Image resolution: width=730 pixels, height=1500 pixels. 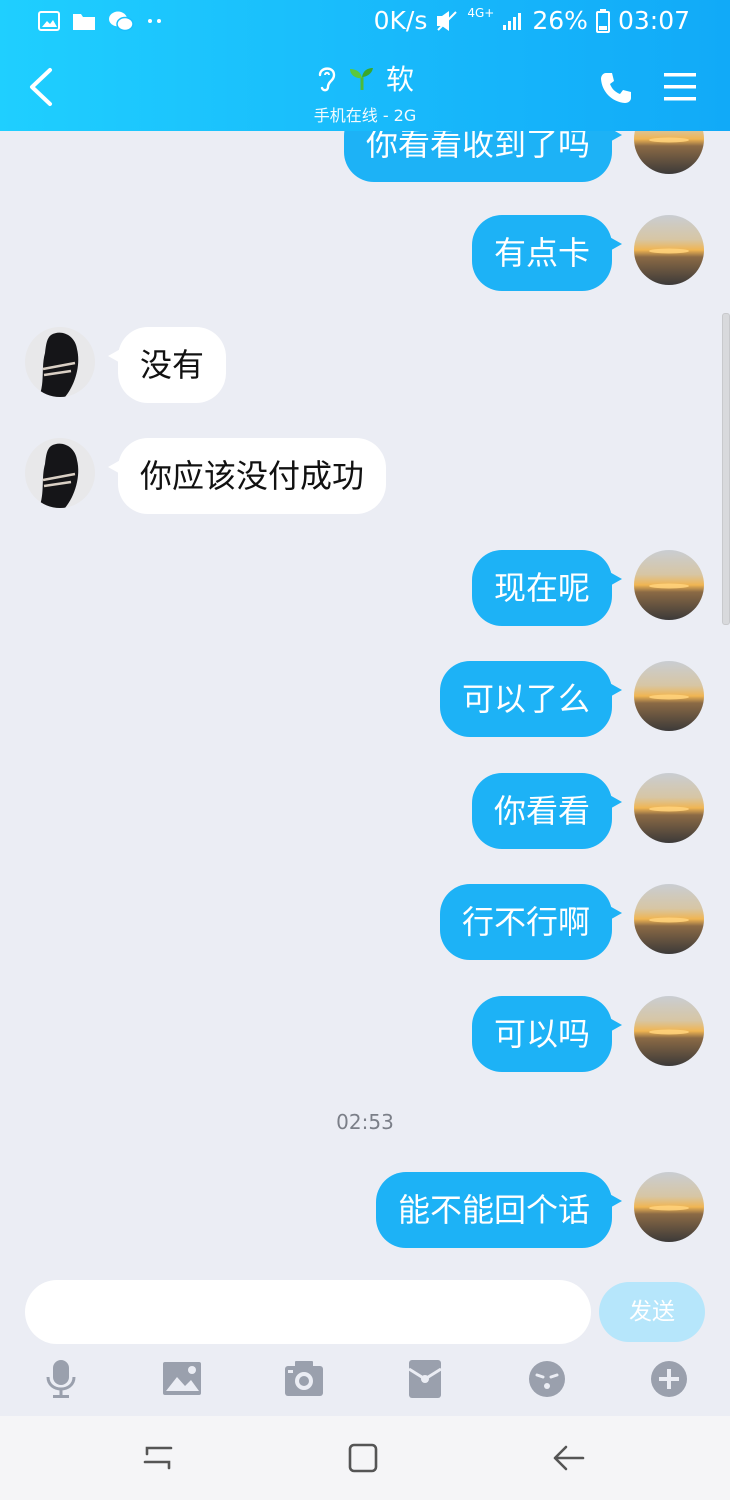 What do you see at coordinates (365, 65) in the screenshot?
I see `chat-header: 0K/s 4G+ 26% 03:07 软 手机在线 - 2G` at bounding box center [365, 65].